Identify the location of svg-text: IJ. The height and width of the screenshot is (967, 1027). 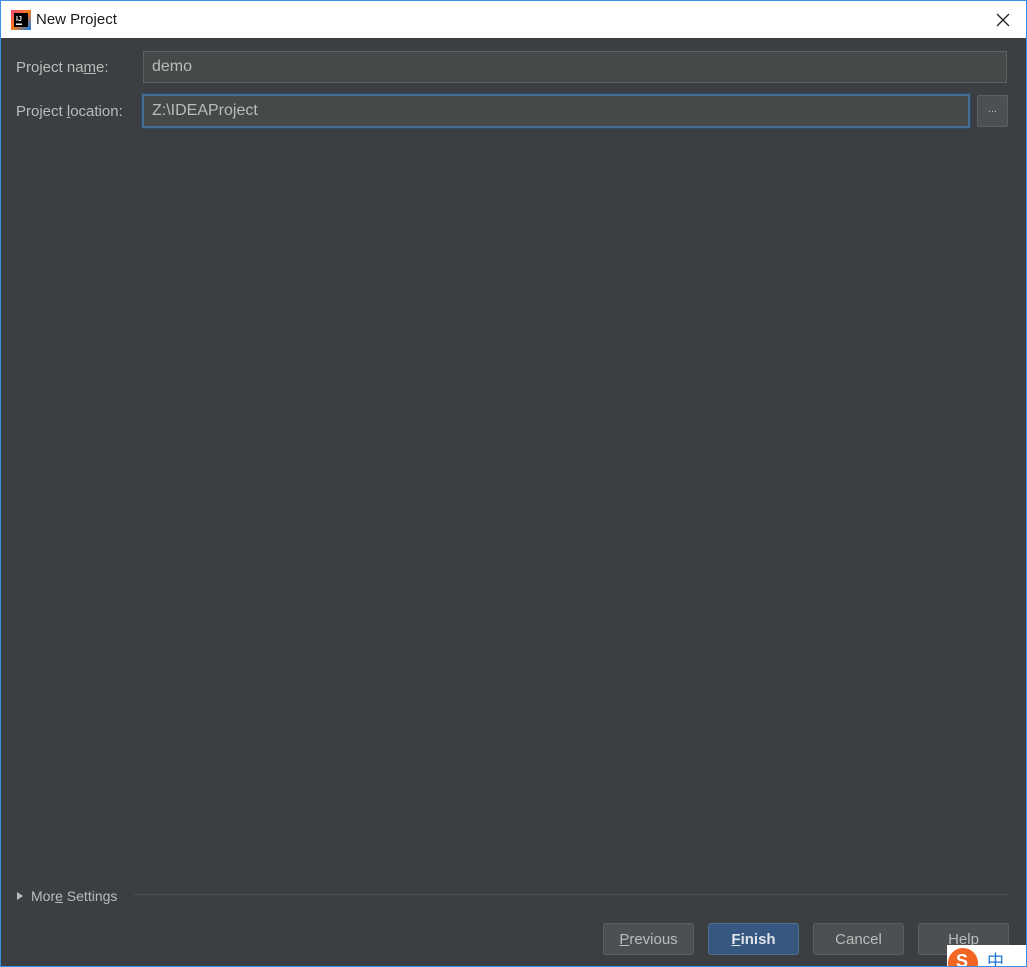
(19, 19).